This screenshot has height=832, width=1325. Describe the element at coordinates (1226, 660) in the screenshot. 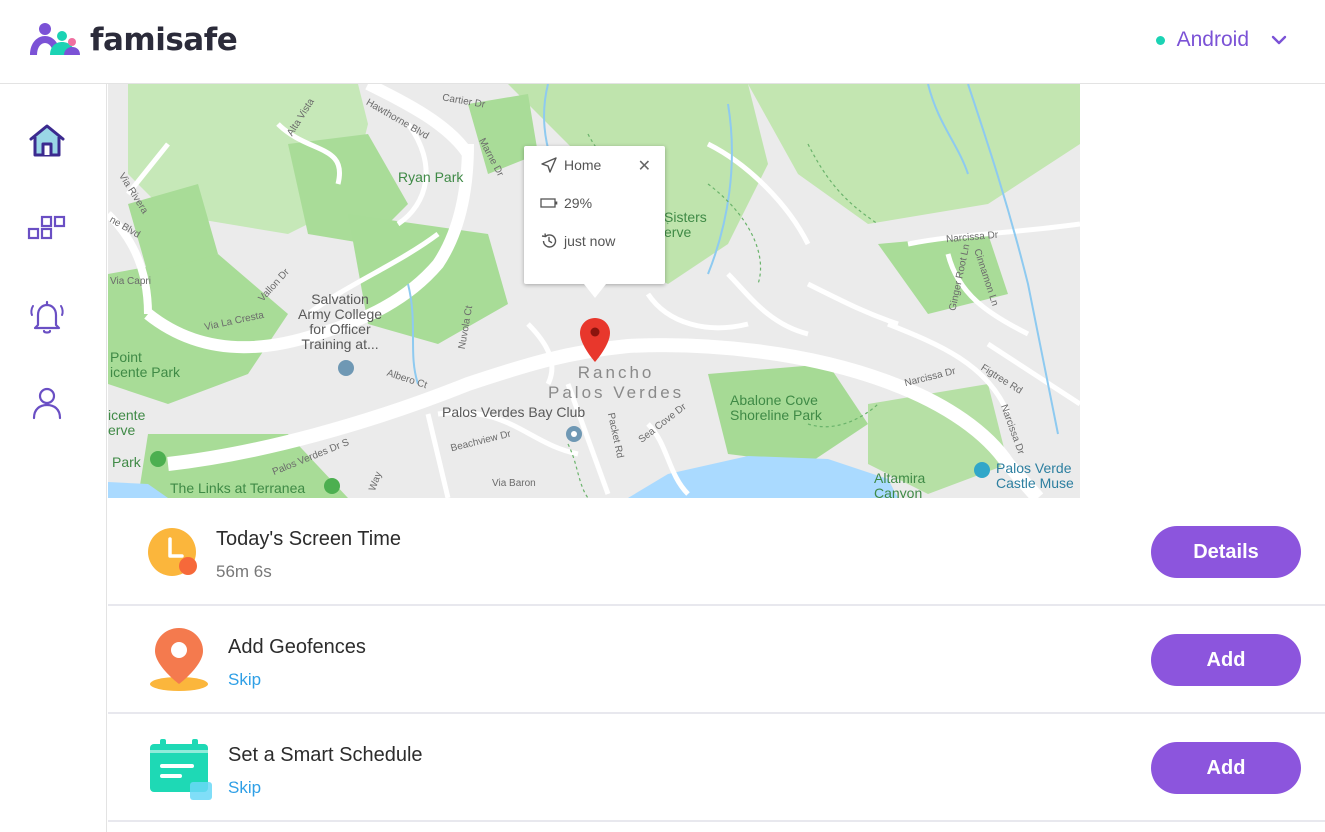

I see `add-geofence-button: Add` at that location.